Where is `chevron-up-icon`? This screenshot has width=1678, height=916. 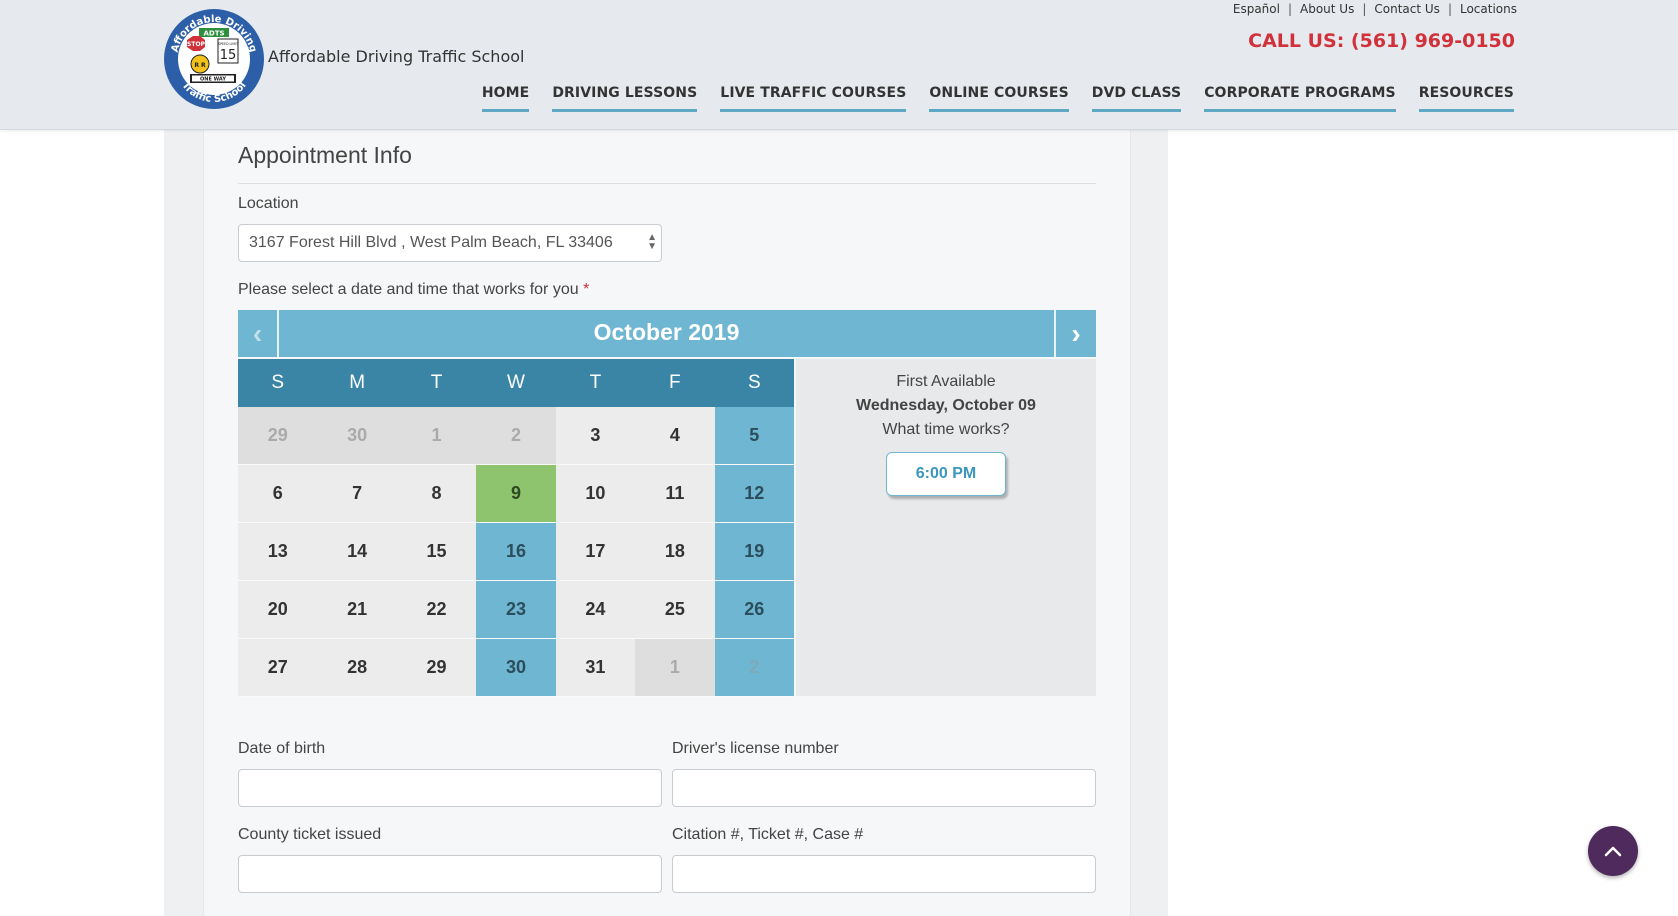
chevron-up-icon is located at coordinates (1613, 851).